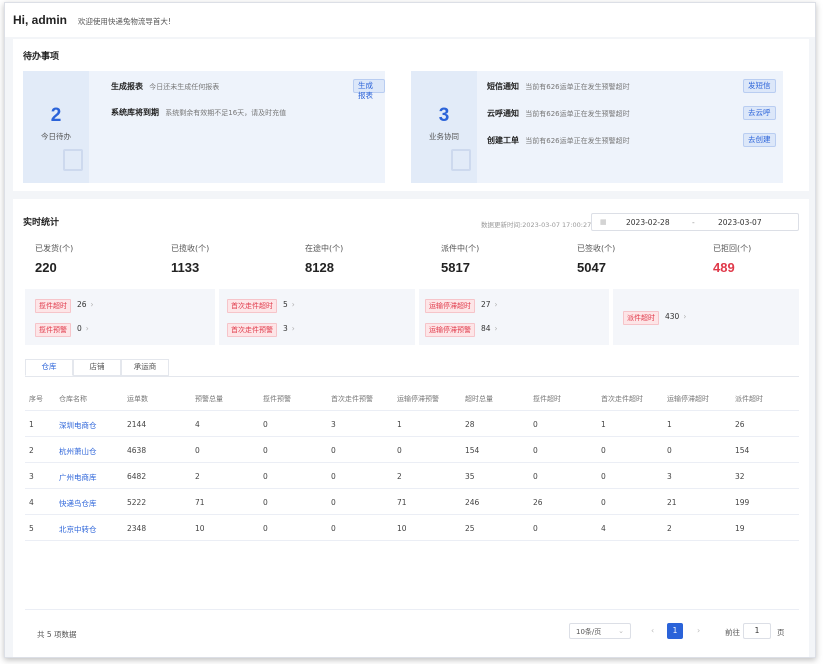 Image resolution: width=825 pixels, height=664 pixels. Describe the element at coordinates (165, 86) in the screenshot. I see `todo-item-report: 生成报表 今日还未生成任何报表` at that location.